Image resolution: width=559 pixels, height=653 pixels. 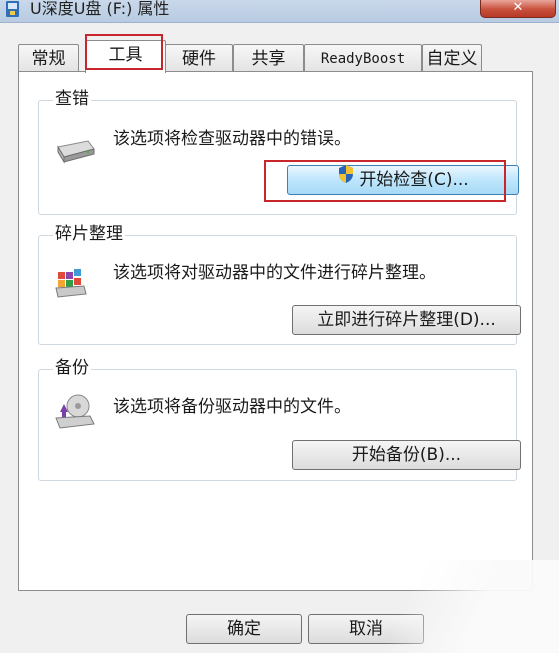 What do you see at coordinates (48, 58) in the screenshot?
I see `tab-general: 常规` at bounding box center [48, 58].